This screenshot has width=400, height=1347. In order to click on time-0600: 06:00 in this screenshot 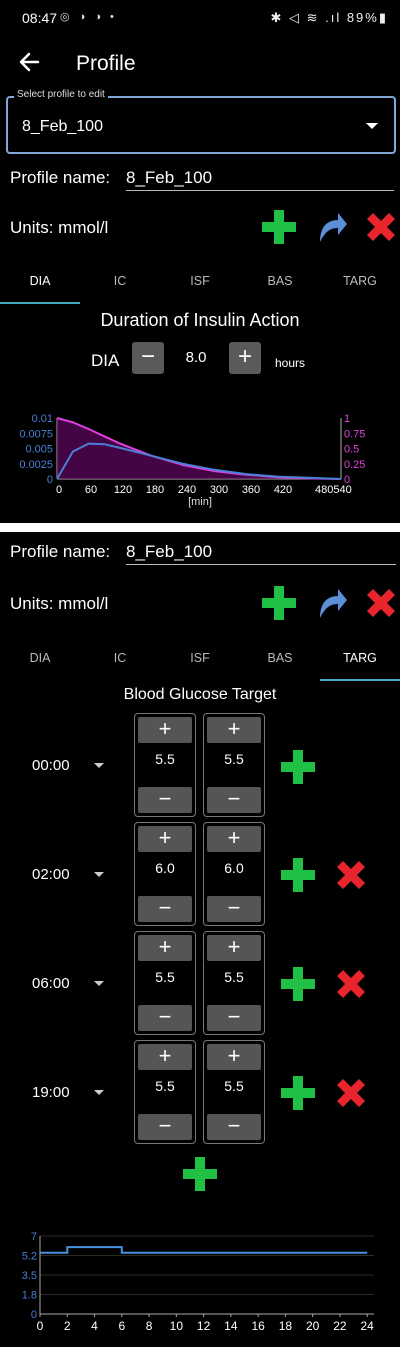, I will do `click(51, 983)`.